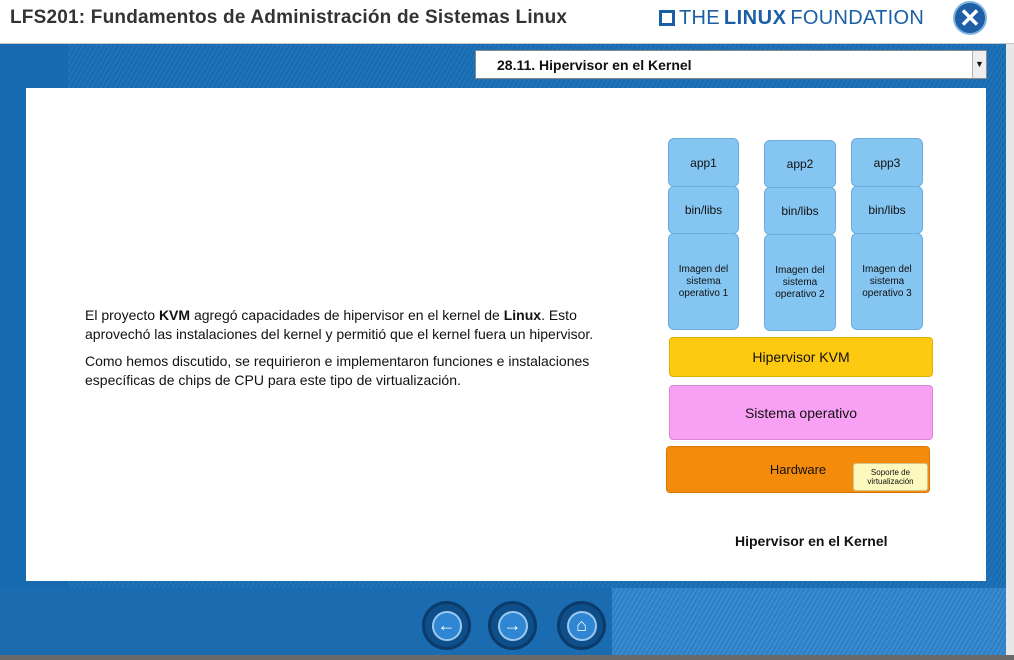 The width and height of the screenshot is (1014, 660). Describe the element at coordinates (887, 162) in the screenshot. I see `app3-box: app3` at that location.